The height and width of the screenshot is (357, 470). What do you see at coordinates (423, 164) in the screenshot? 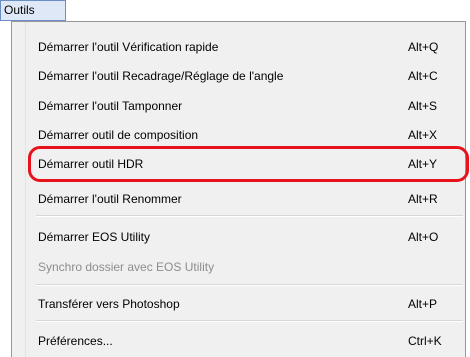
I see `menu-item-shortcut: Alt+Y` at bounding box center [423, 164].